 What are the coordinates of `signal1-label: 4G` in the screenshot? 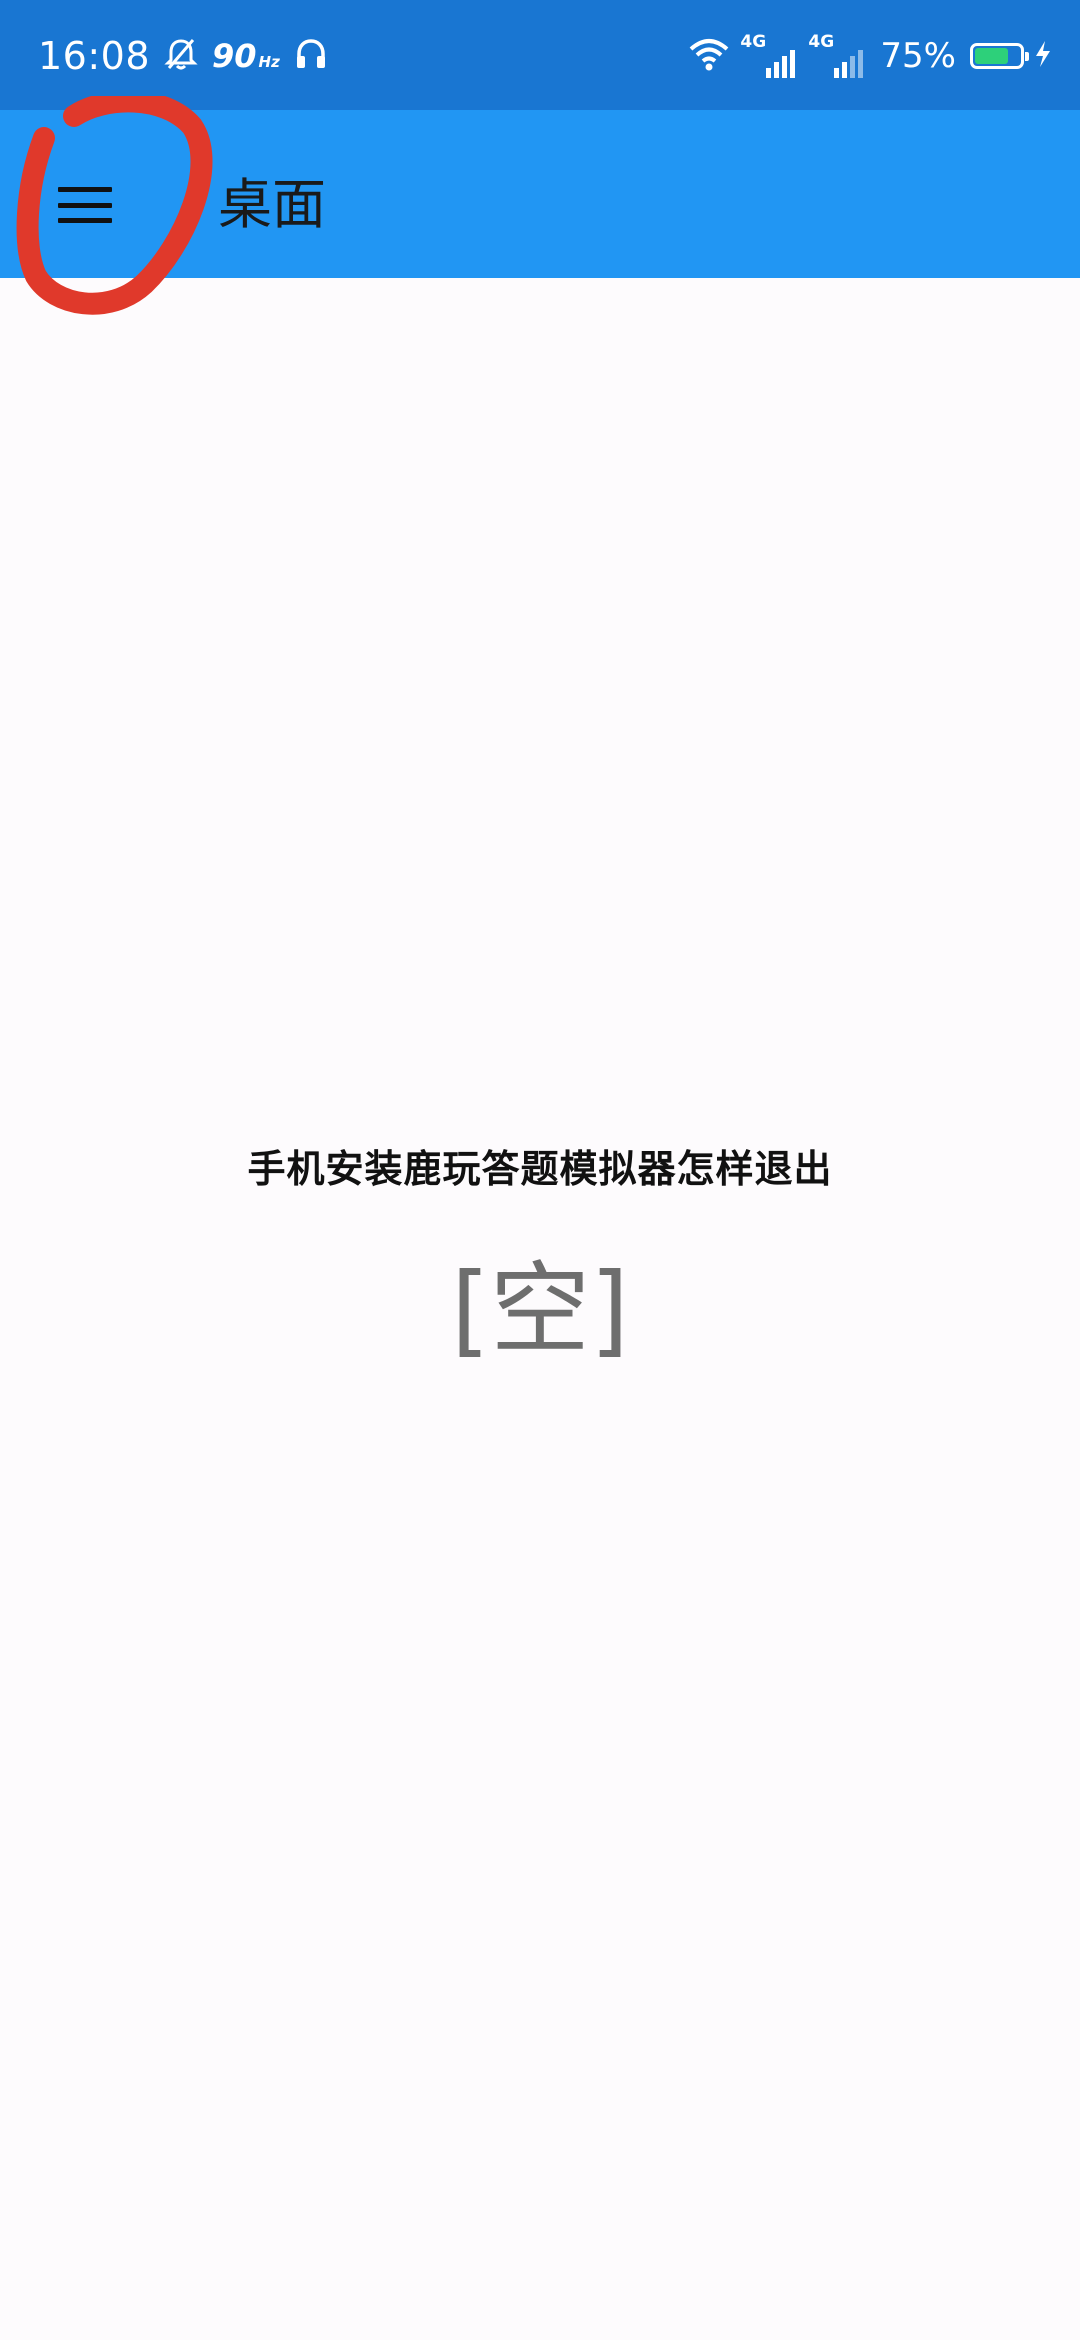 It's located at (753, 42).